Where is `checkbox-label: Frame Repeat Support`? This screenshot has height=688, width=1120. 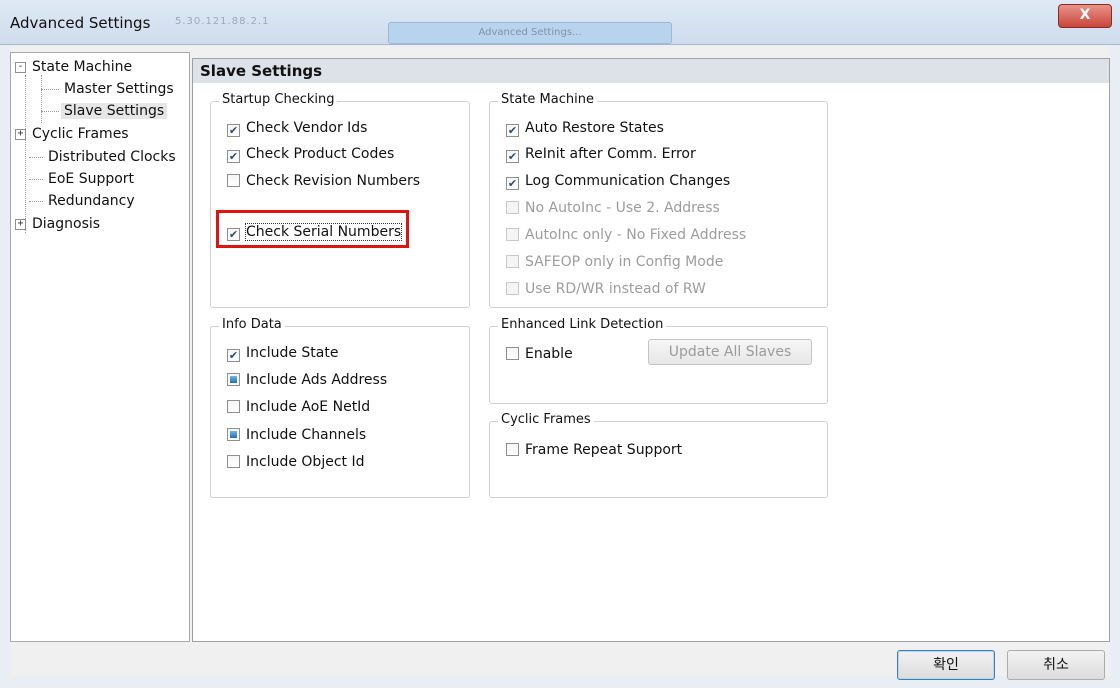
checkbox-label: Frame Repeat Support is located at coordinates (604, 450).